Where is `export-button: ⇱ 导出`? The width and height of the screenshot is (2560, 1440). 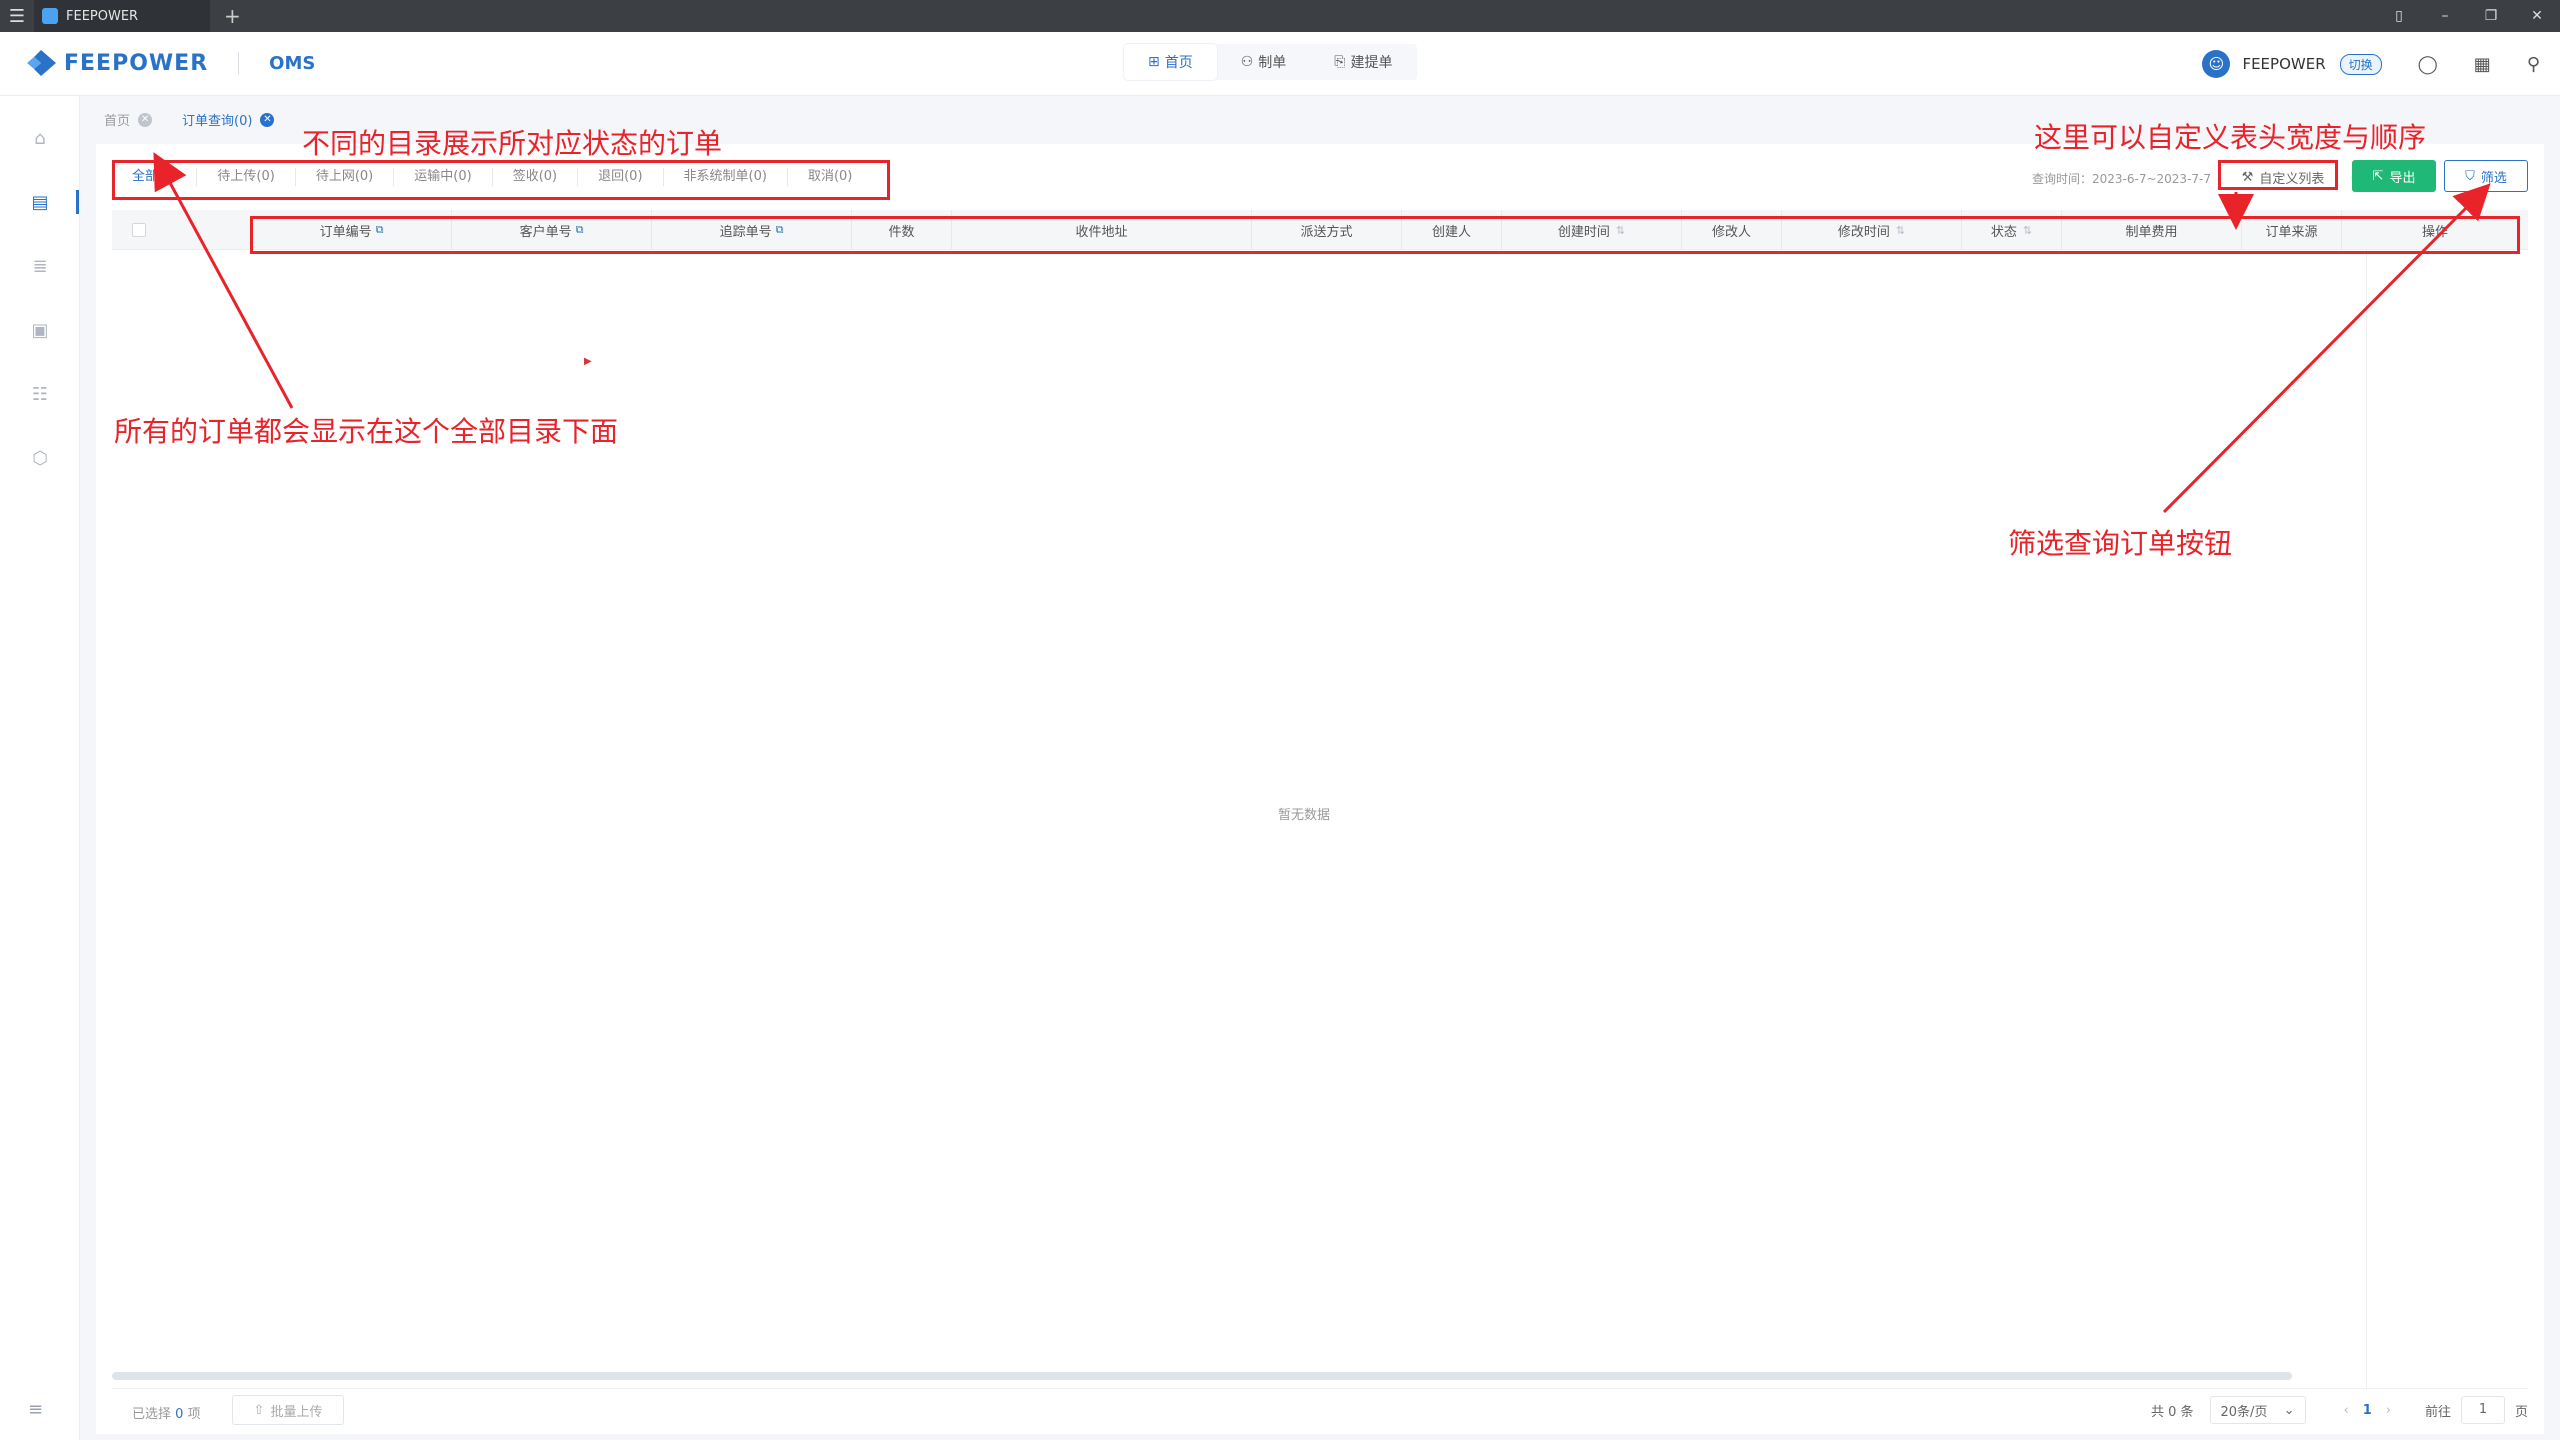 export-button: ⇱ 导出 is located at coordinates (2394, 176).